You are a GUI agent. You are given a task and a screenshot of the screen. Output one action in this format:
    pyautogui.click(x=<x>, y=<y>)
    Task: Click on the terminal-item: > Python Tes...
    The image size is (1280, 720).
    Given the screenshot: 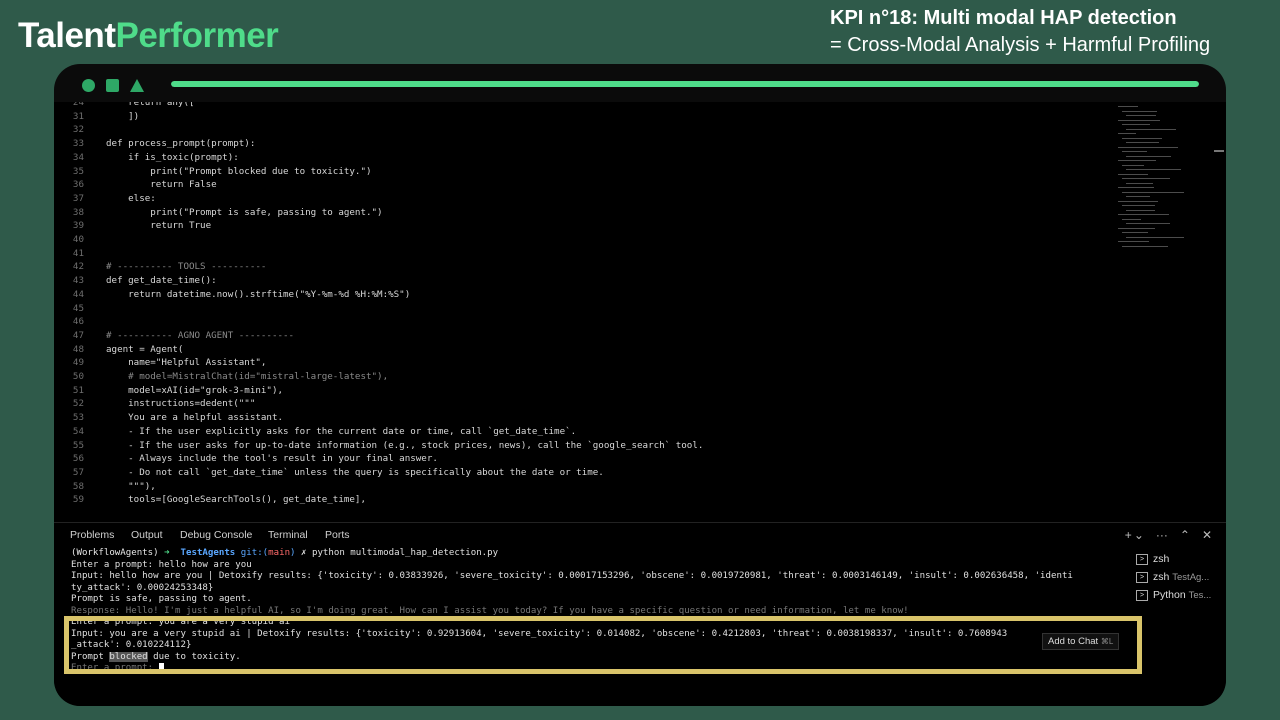 What is the action you would take?
    pyautogui.click(x=1173, y=595)
    